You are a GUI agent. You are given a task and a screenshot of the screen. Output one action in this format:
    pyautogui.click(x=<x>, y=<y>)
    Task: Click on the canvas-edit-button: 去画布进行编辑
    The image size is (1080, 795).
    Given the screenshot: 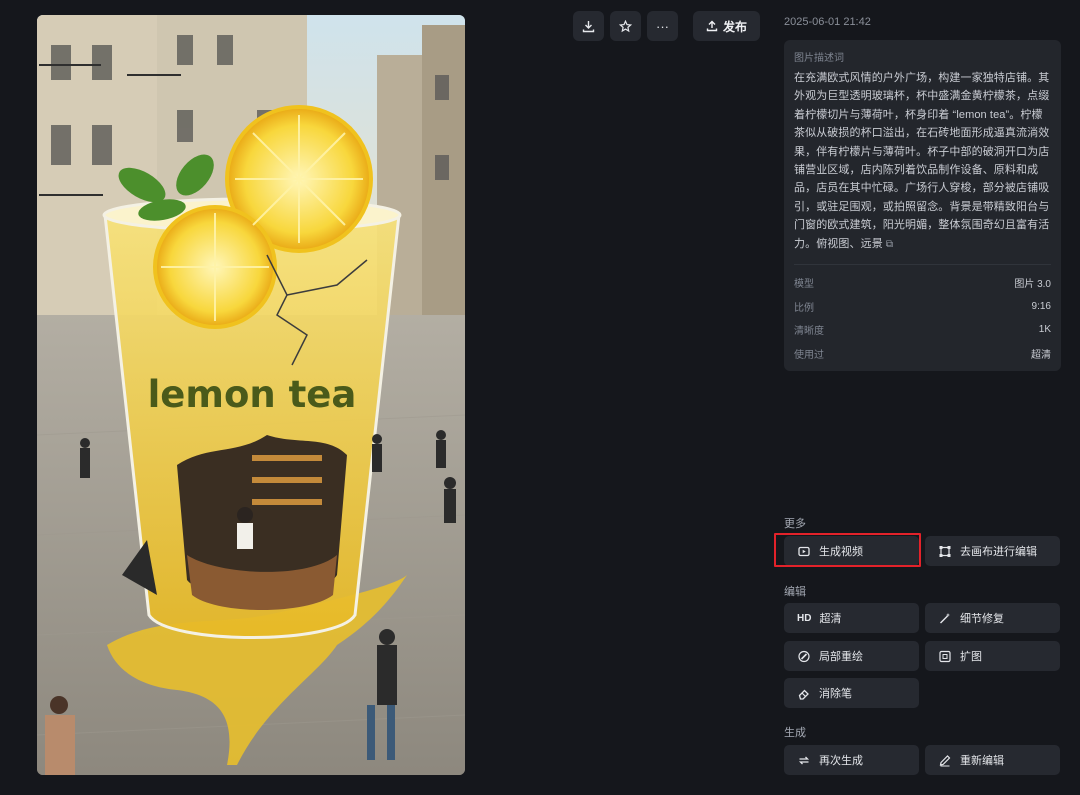 What is the action you would take?
    pyautogui.click(x=992, y=551)
    